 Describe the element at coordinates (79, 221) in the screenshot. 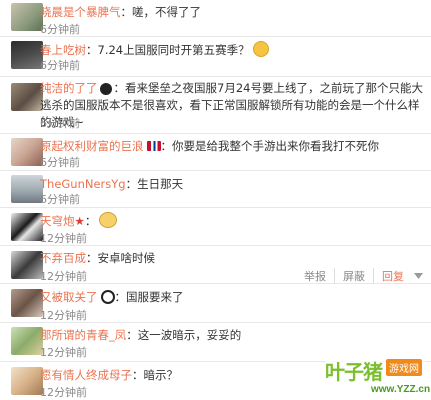

I see `star-icon: ★` at that location.